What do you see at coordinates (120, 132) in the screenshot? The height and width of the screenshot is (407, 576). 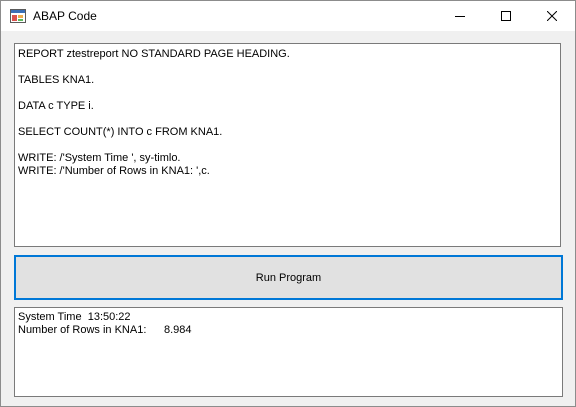 I see `code-line: SELECT COUNT(*) INTO c FROM KNA1.` at bounding box center [120, 132].